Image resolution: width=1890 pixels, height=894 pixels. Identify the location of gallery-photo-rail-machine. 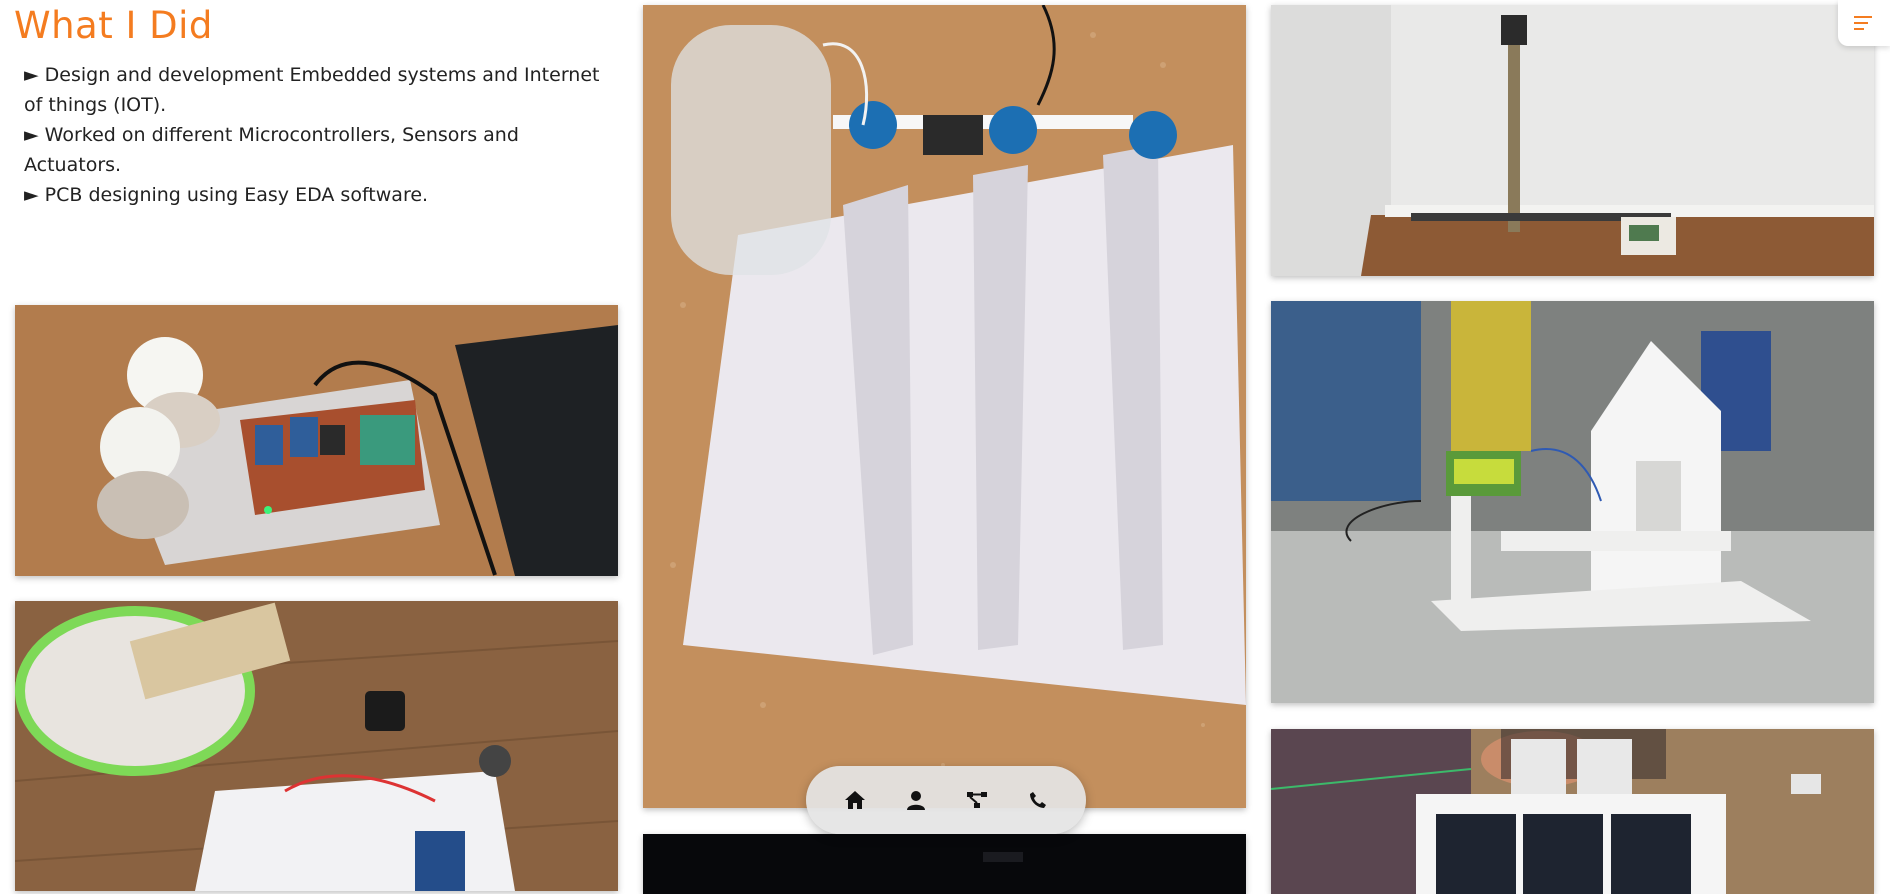
(1572, 140).